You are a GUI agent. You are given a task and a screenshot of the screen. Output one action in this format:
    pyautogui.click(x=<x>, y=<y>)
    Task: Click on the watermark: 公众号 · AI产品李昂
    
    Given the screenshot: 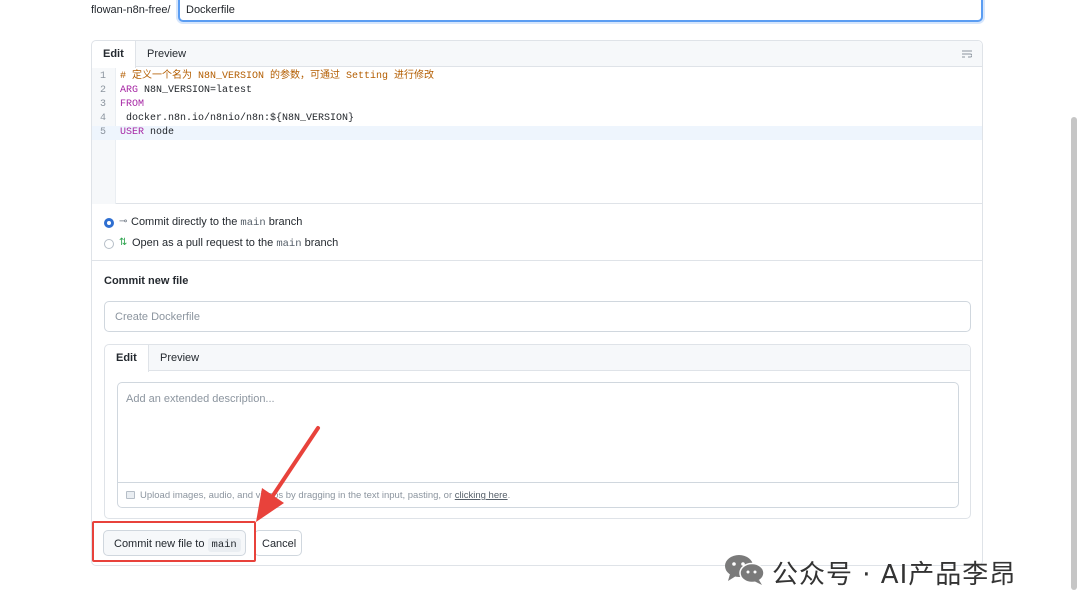 What is the action you would take?
    pyautogui.click(x=887, y=570)
    